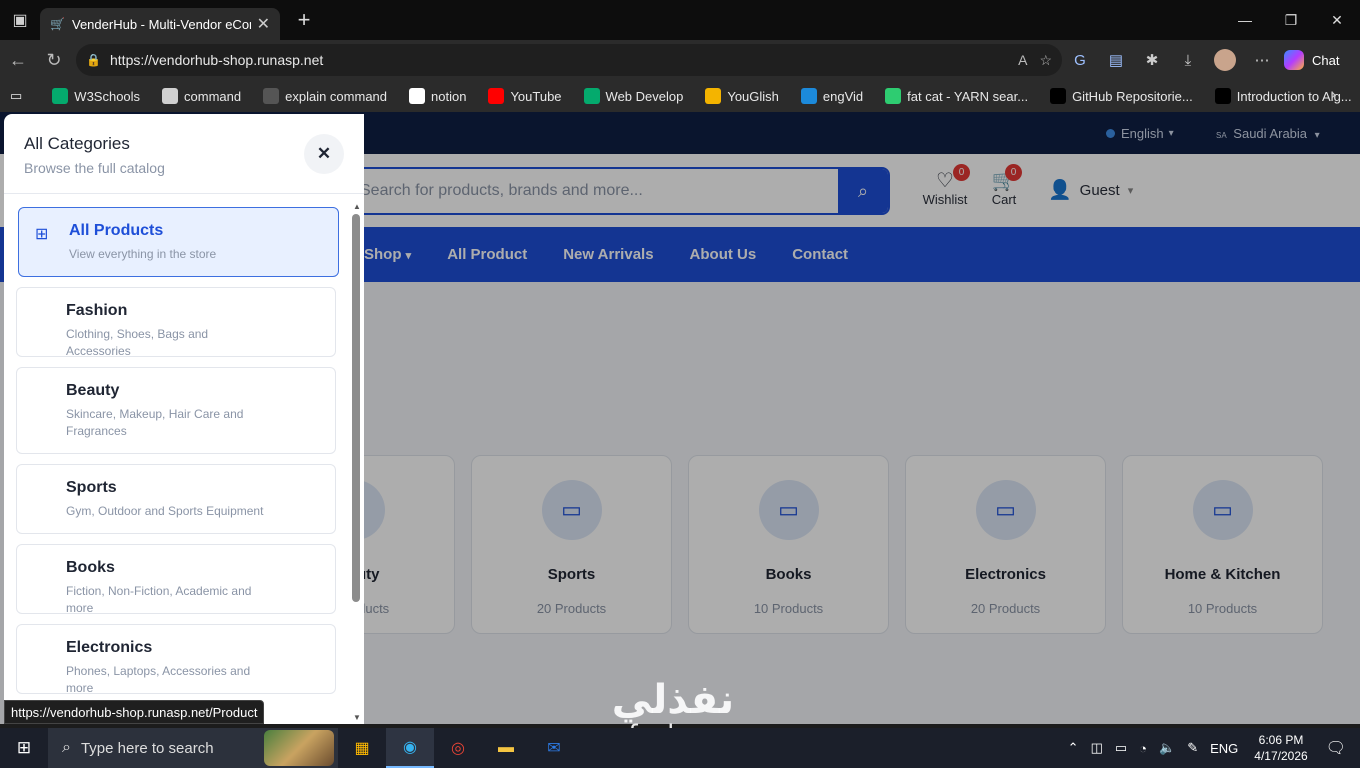 This screenshot has width=1360, height=768. What do you see at coordinates (271, 96) in the screenshot?
I see `shell-icon` at bounding box center [271, 96].